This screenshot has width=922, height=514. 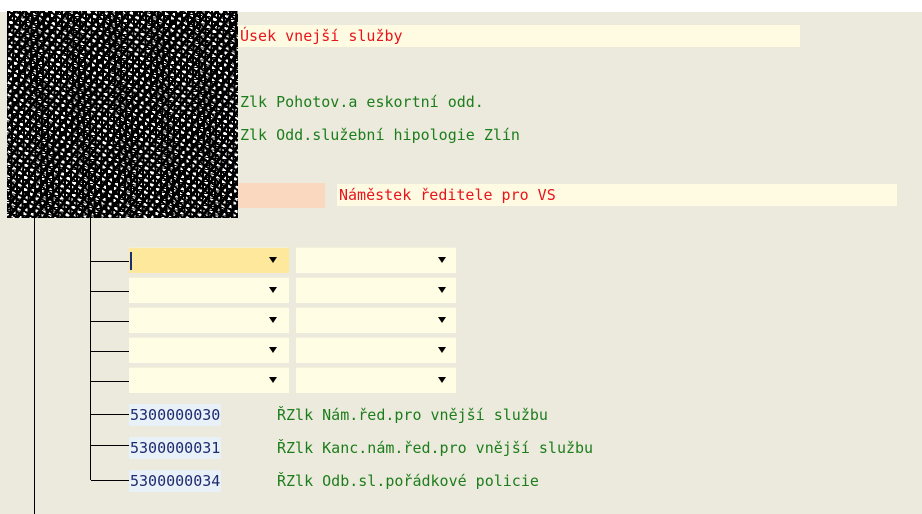 What do you see at coordinates (435, 448) in the screenshot?
I see `row-name: ŘZlk Kanc.nám.řed.pro vnější službu` at bounding box center [435, 448].